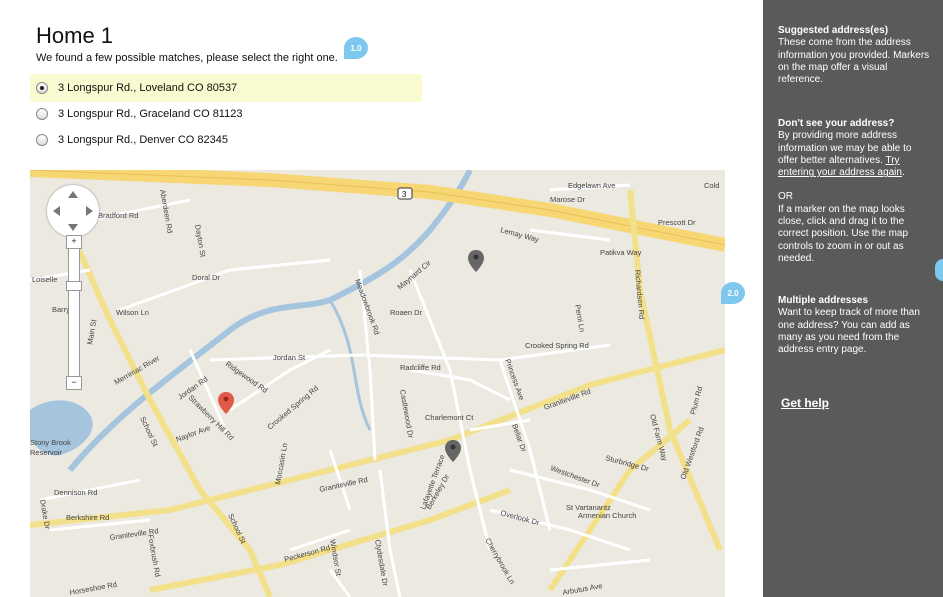 The height and width of the screenshot is (597, 943). Describe the element at coordinates (449, 417) in the screenshot. I see `svg-text: Charlemont Ct` at that location.